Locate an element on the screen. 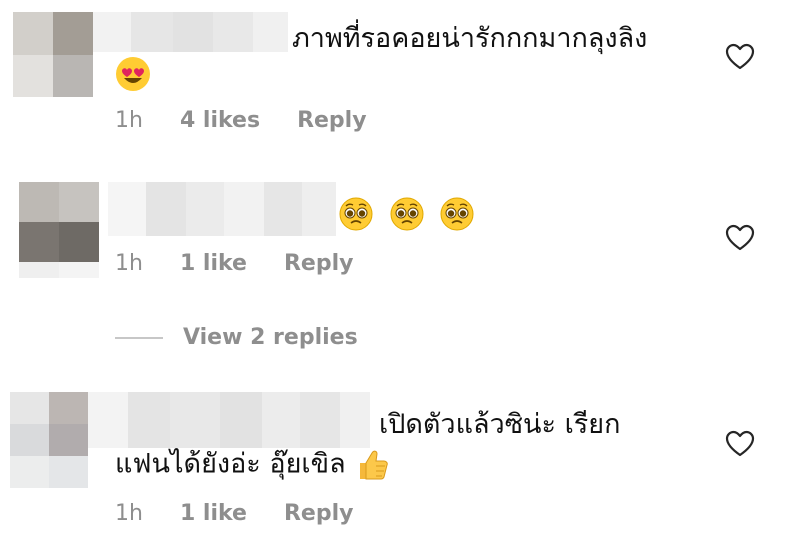  comment-text-content: แฟนได้ยังอ่ะ อุ๊ยเขิล is located at coordinates (230, 464).